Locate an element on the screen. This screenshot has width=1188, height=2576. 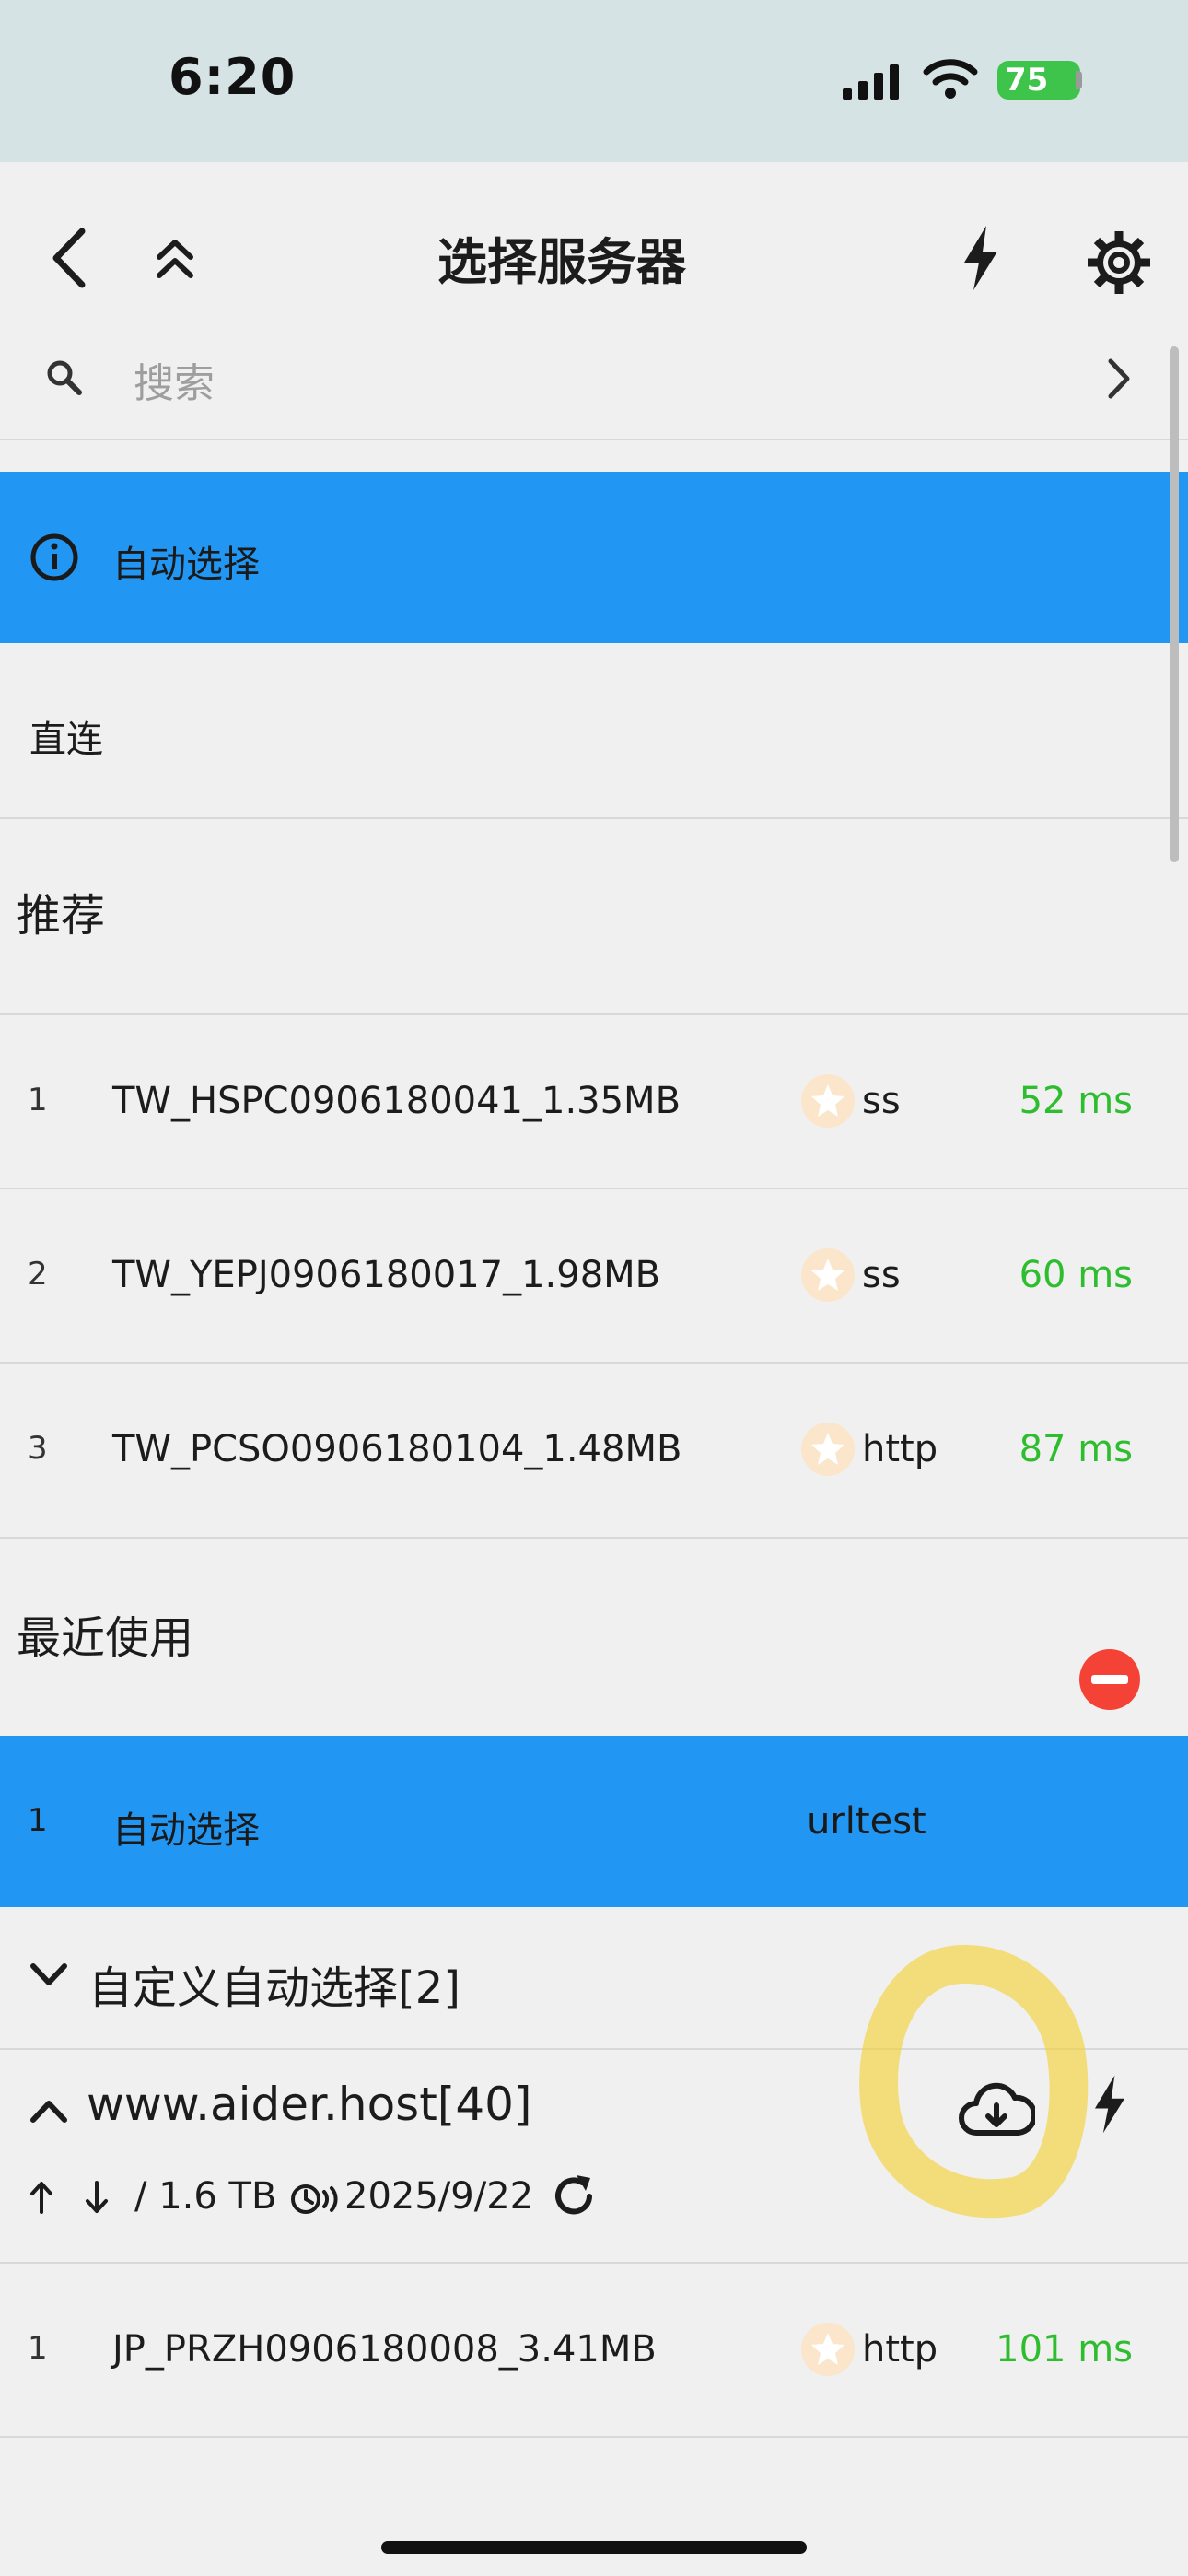
server-index: 3 is located at coordinates (38, 1448).